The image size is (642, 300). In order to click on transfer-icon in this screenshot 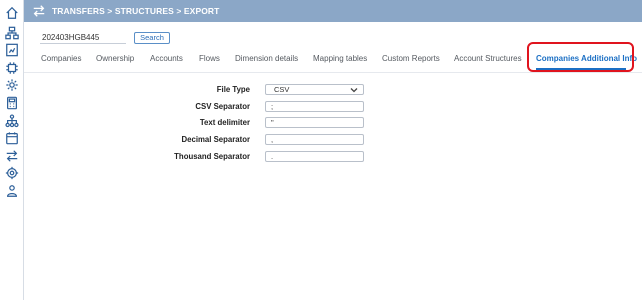, I will do `click(39, 11)`.